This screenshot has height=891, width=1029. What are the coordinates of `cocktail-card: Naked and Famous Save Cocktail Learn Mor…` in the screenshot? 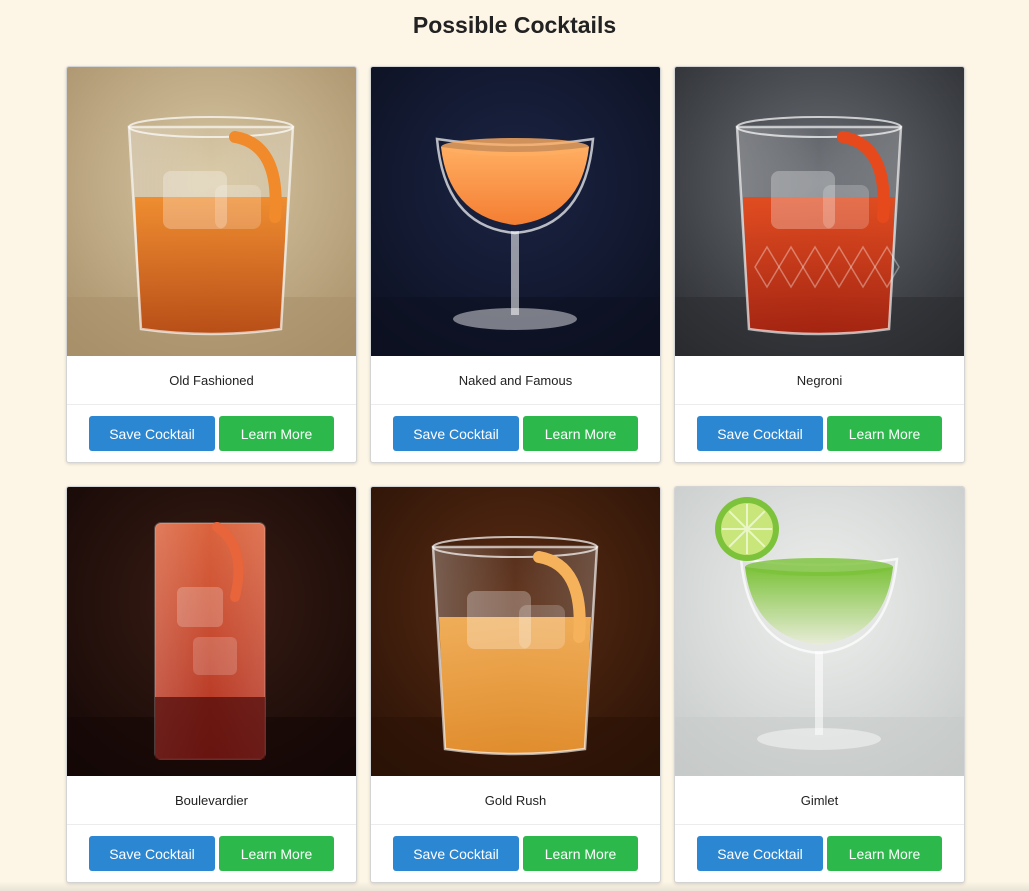 It's located at (515, 264).